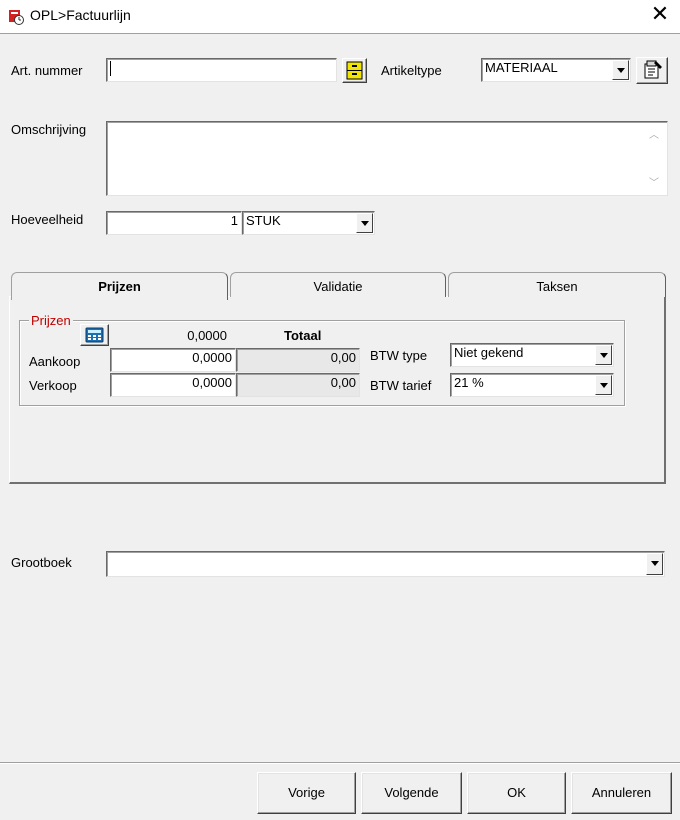  Describe the element at coordinates (41, 562) in the screenshot. I see `grootboek-label: Grootboek` at that location.